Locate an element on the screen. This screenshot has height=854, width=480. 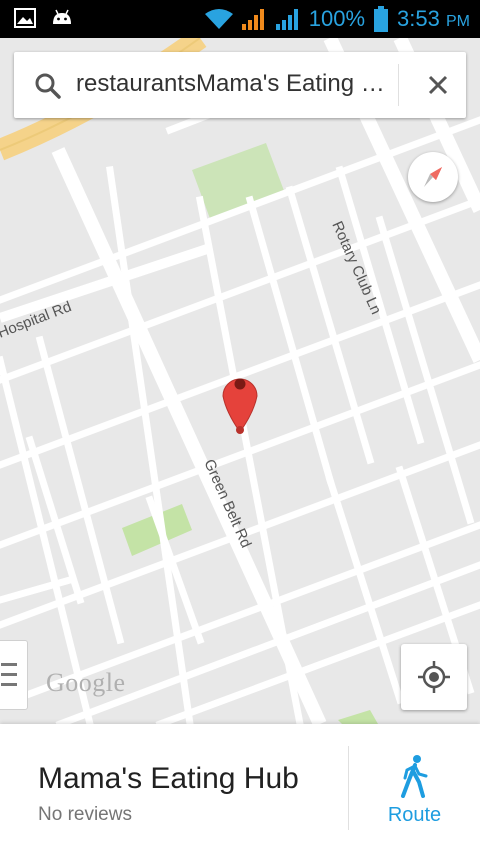
android-icon is located at coordinates (62, 16).